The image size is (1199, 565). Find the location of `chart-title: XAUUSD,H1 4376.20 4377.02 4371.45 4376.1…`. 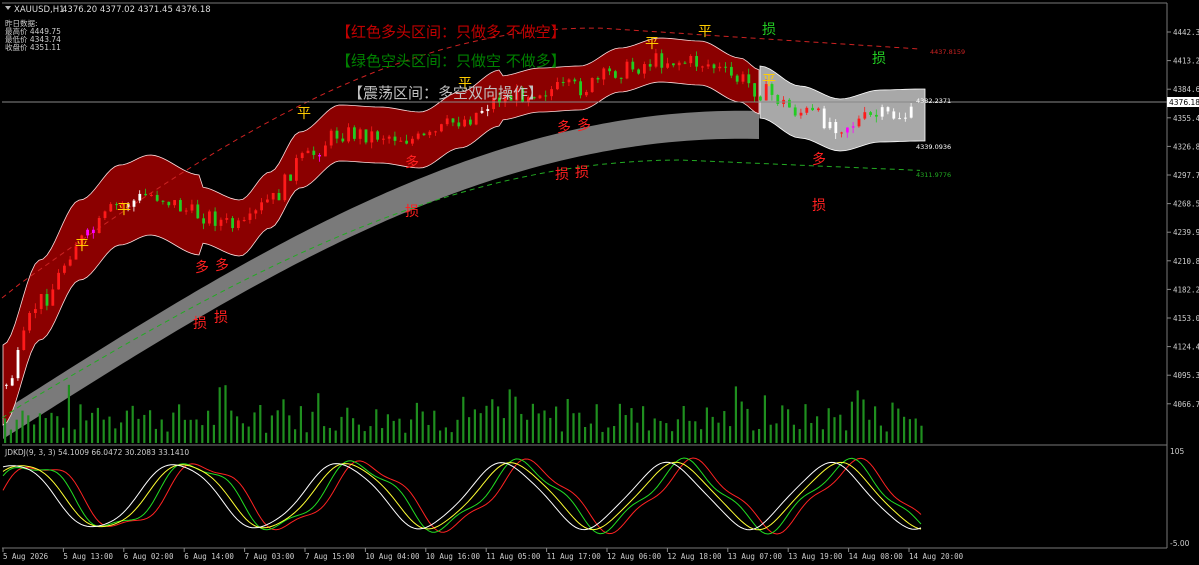

chart-title: XAUUSD,H1 4376.20 4377.02 4371.45 4376.1… is located at coordinates (108, 10).